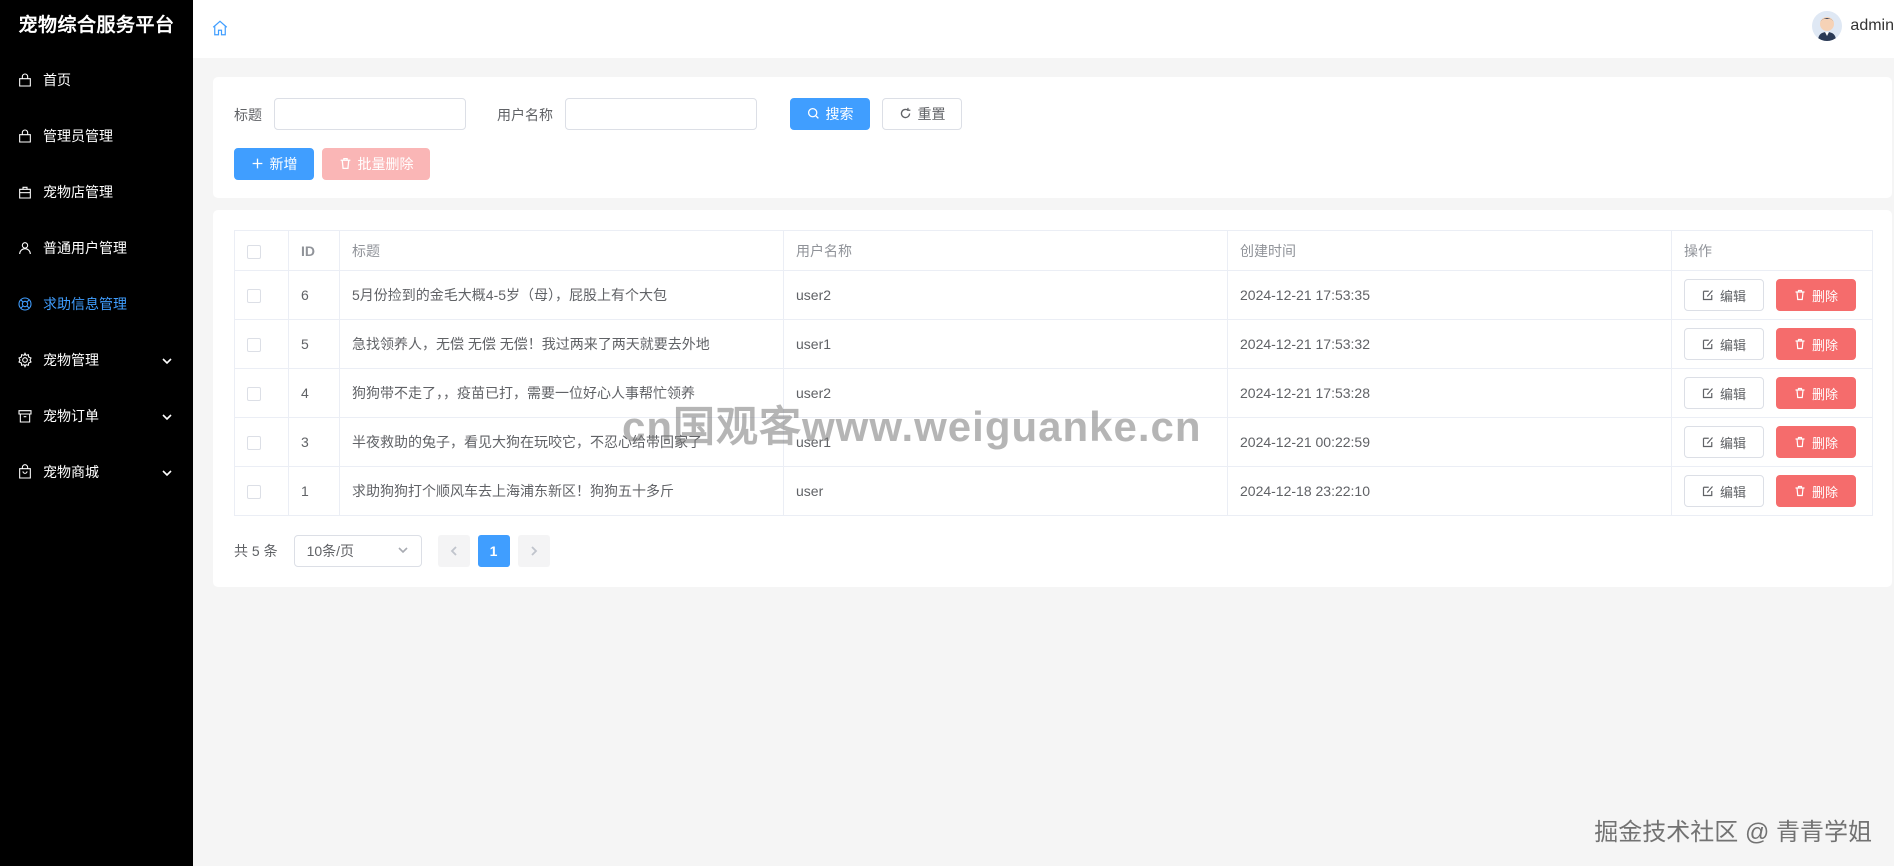 The height and width of the screenshot is (866, 1894). I want to click on sidebar-item-4: 求助信息管理, so click(96, 304).